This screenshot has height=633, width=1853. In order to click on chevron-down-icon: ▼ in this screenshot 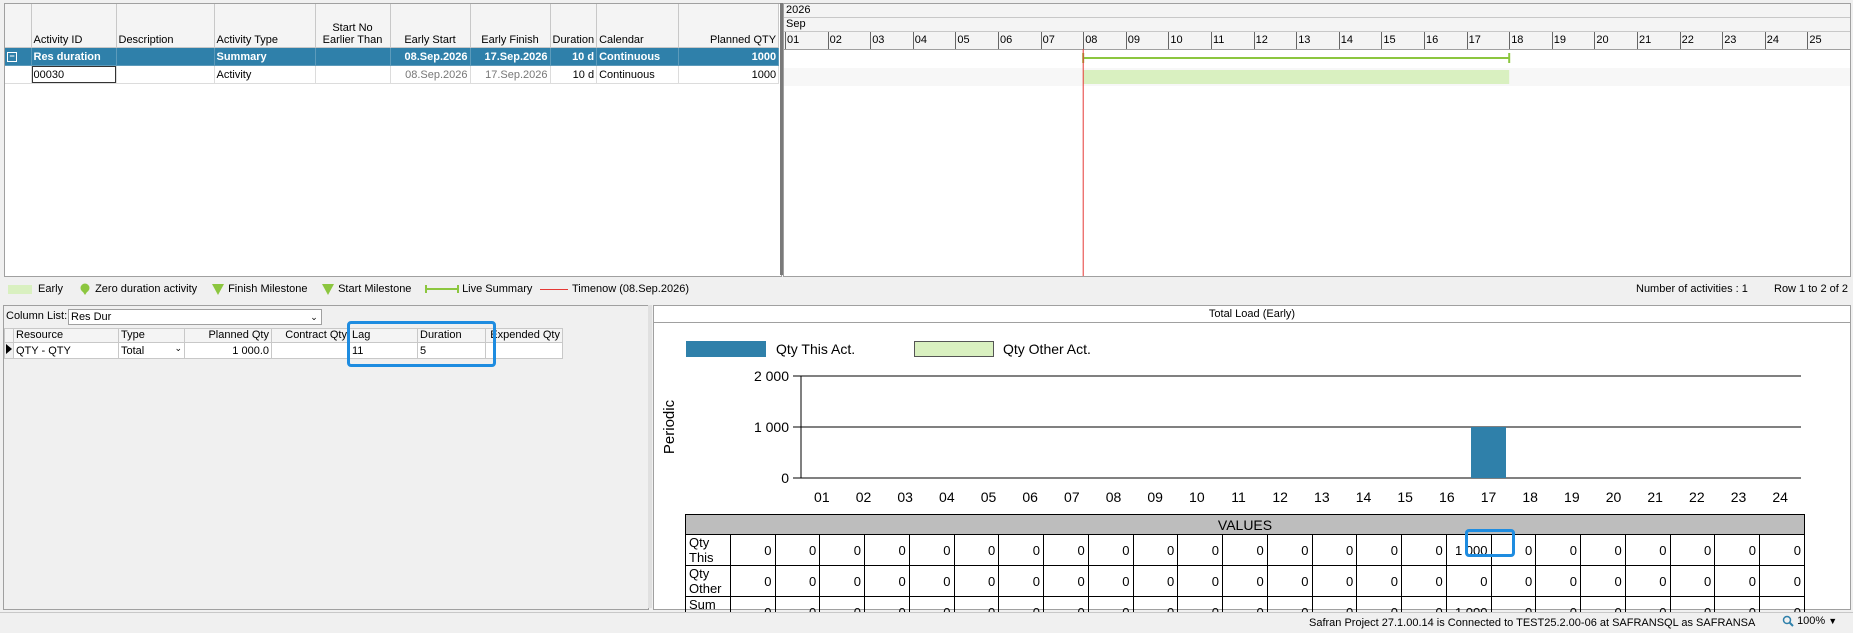, I will do `click(1832, 621)`.